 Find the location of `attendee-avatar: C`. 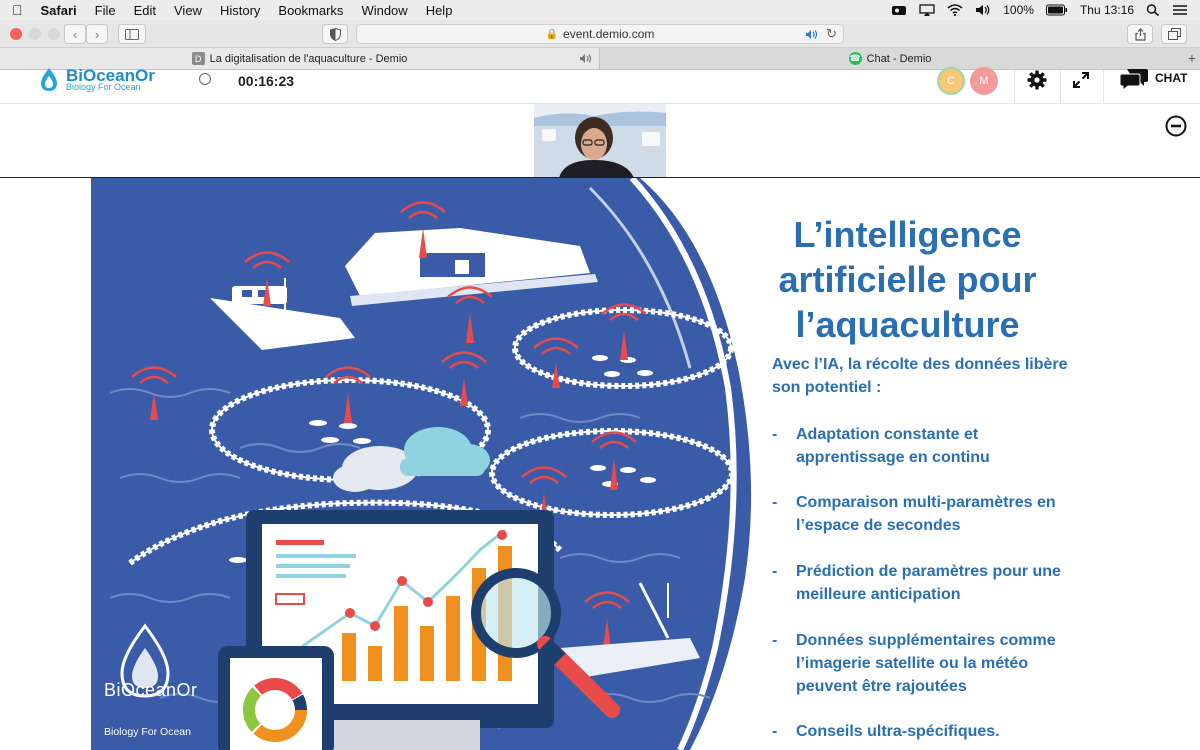

attendee-avatar: C is located at coordinates (951, 81).